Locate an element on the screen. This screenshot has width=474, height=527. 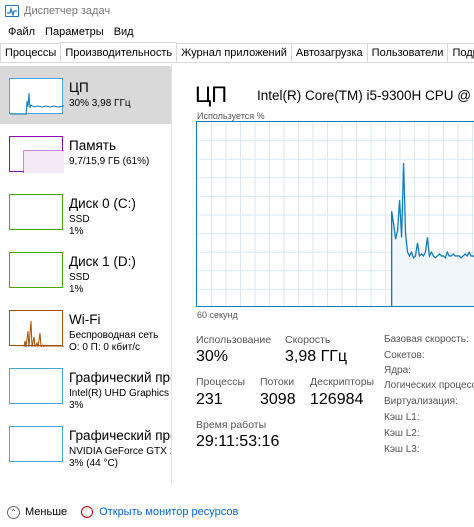
resource-item-memory: Память 9,7/15,9 ГБ (61%) is located at coordinates (85, 153).